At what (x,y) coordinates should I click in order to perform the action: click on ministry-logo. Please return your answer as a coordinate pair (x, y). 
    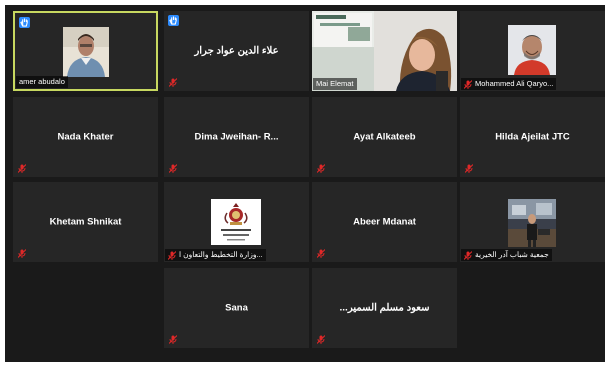
    Looking at the image, I should click on (236, 222).